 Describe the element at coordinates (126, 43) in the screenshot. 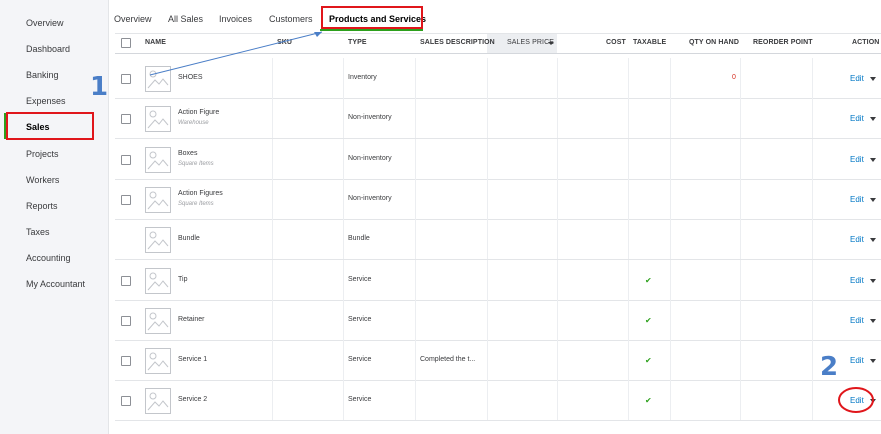

I see `select-all-checkbox` at that location.